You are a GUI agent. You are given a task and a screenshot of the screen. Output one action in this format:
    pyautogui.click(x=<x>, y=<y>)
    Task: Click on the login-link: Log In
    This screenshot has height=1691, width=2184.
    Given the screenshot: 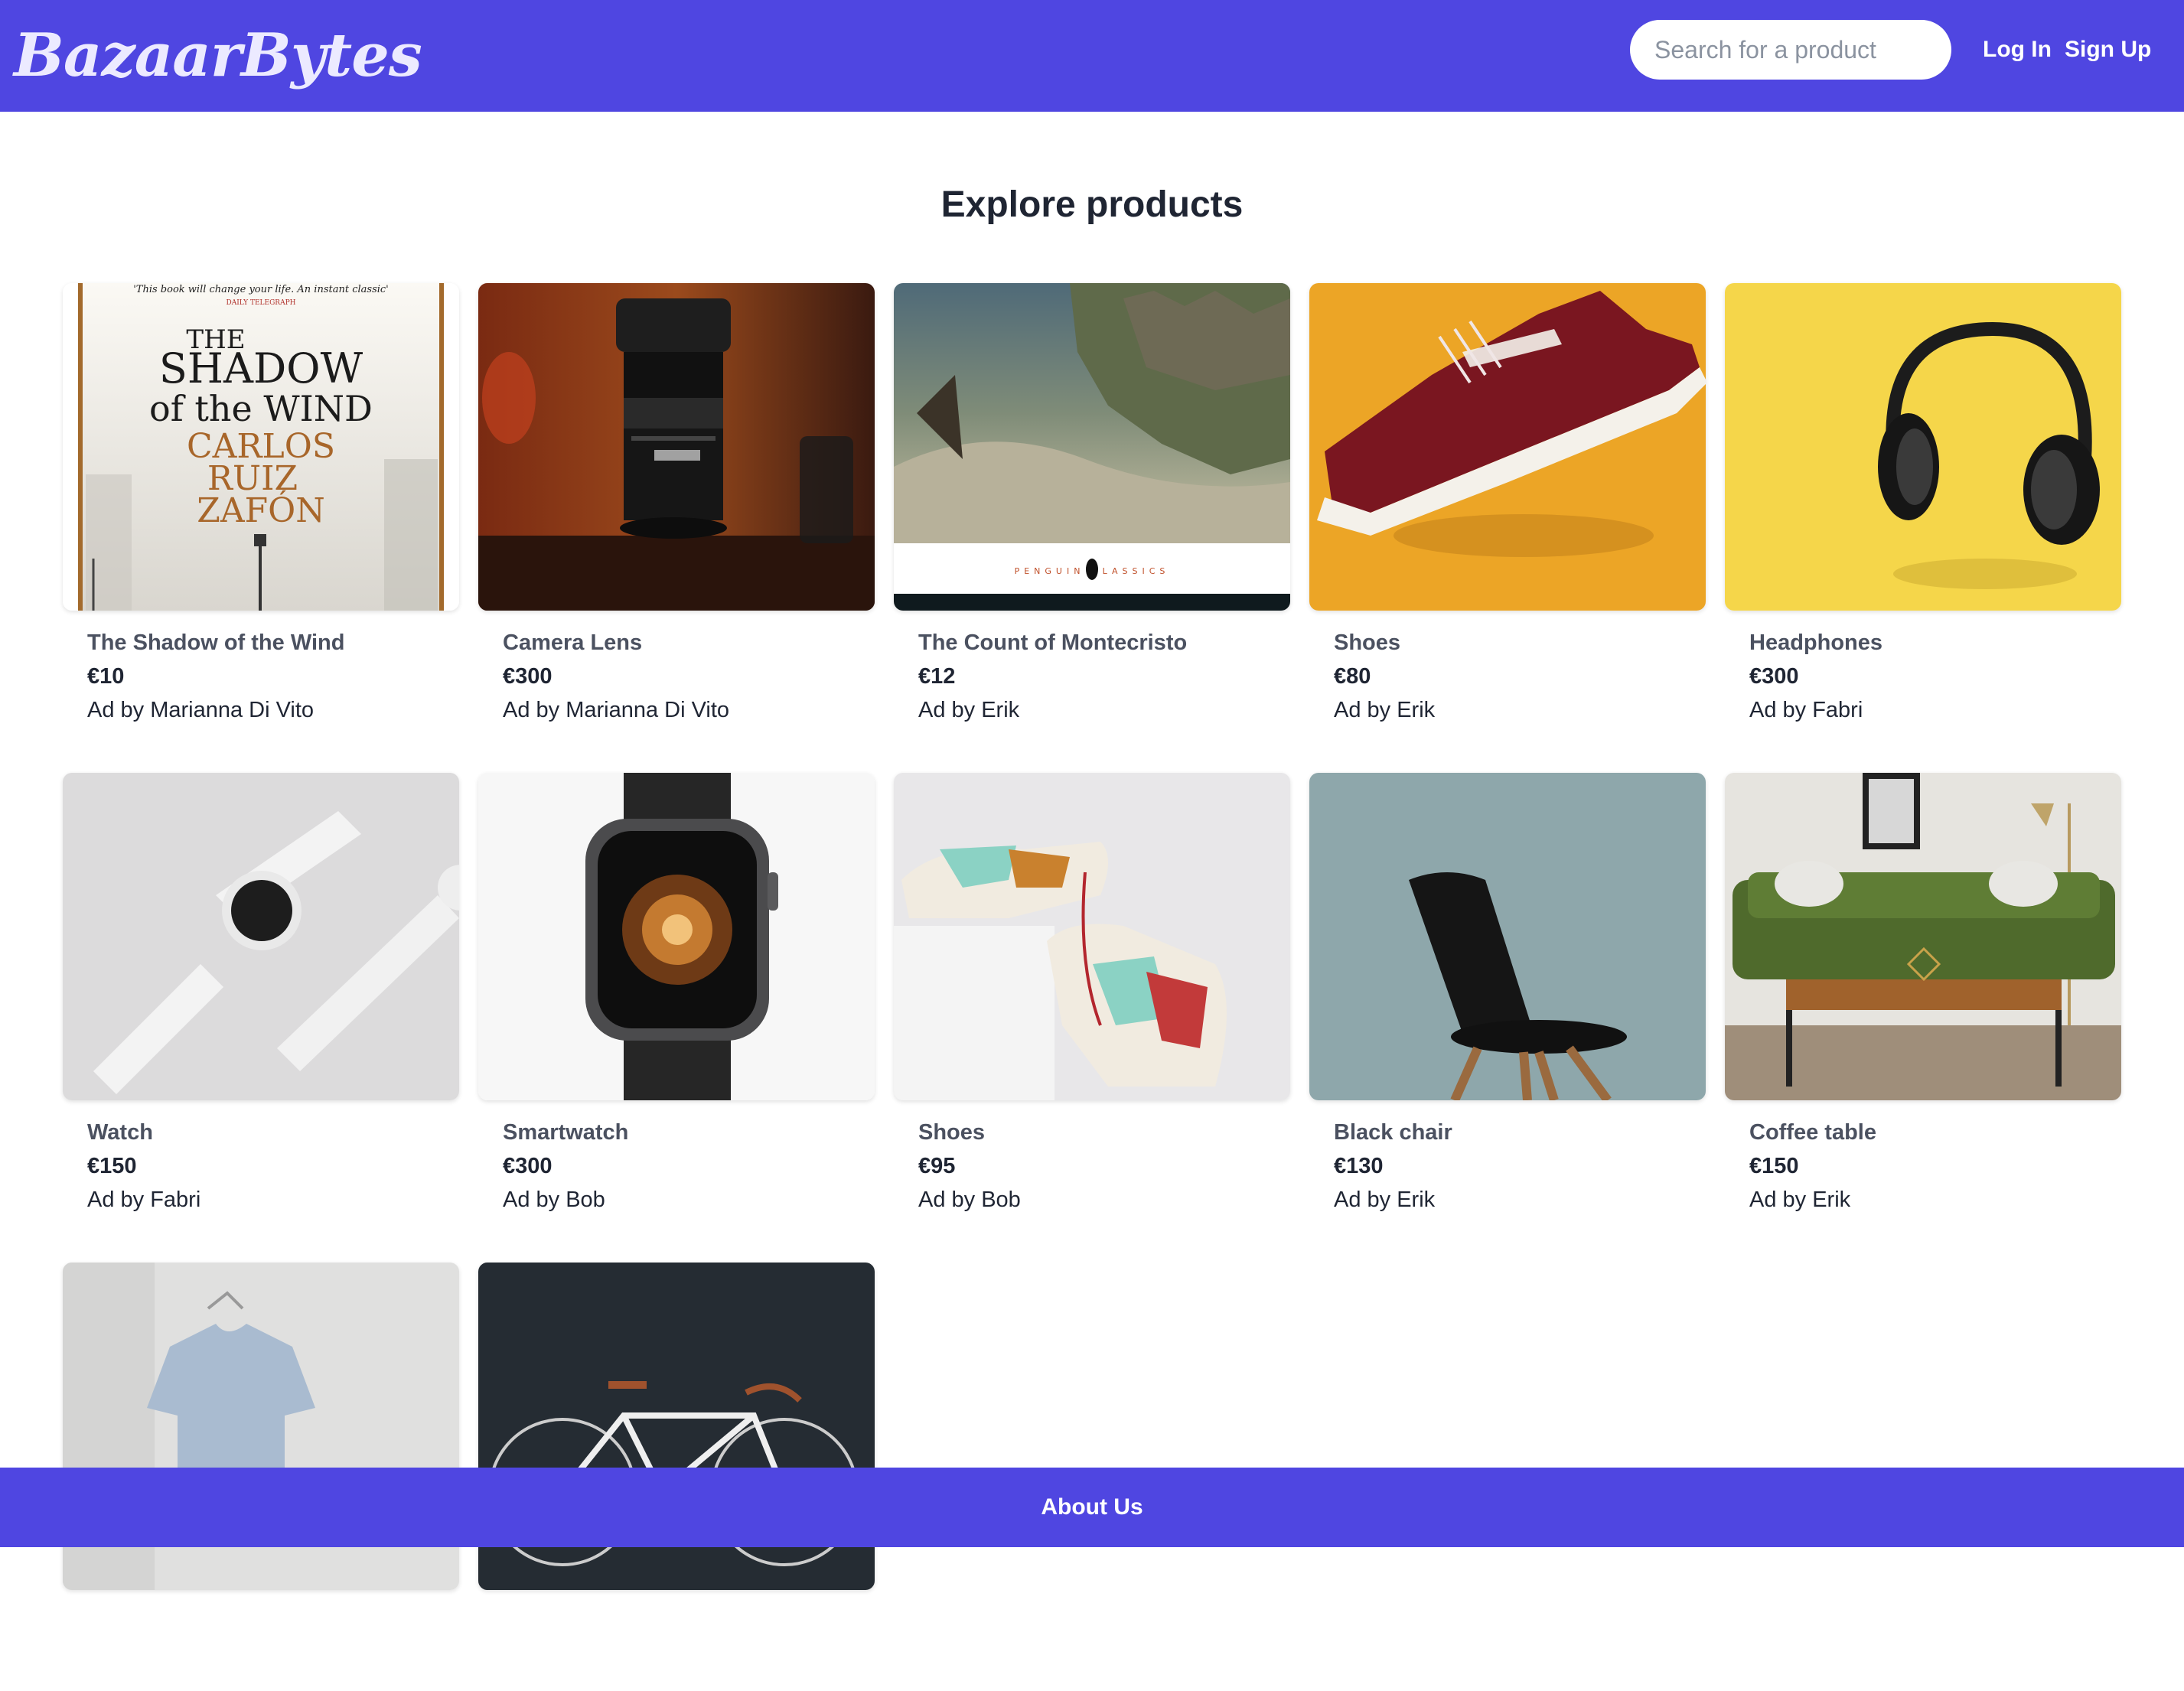 What is the action you would take?
    pyautogui.click(x=2018, y=50)
    